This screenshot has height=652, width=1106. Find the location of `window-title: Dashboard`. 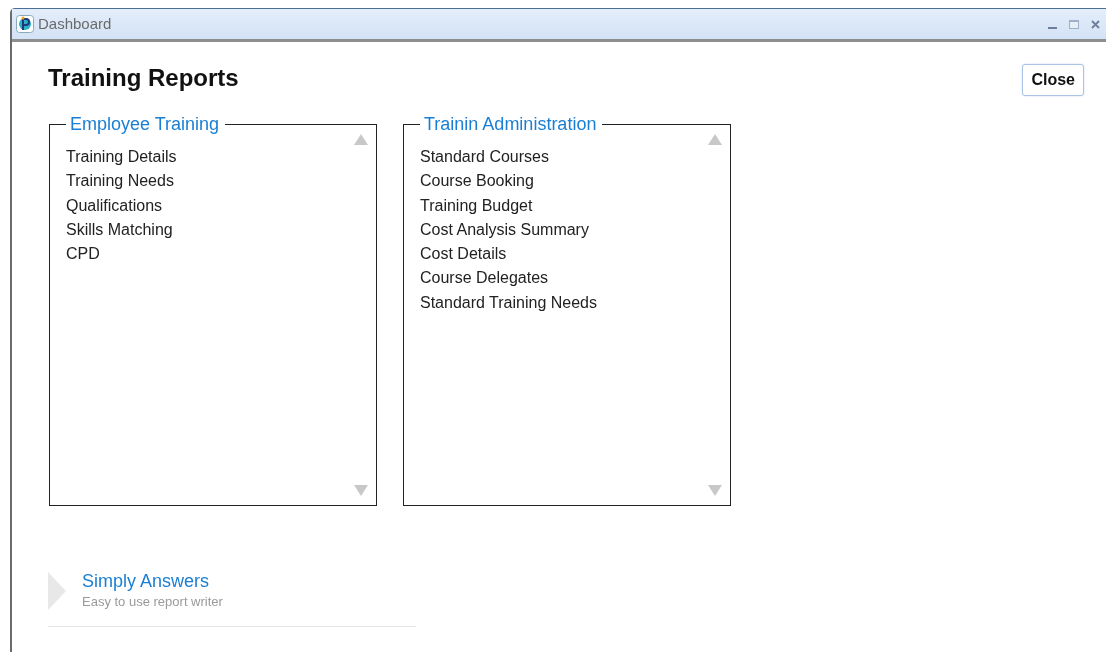

window-title: Dashboard is located at coordinates (75, 23).